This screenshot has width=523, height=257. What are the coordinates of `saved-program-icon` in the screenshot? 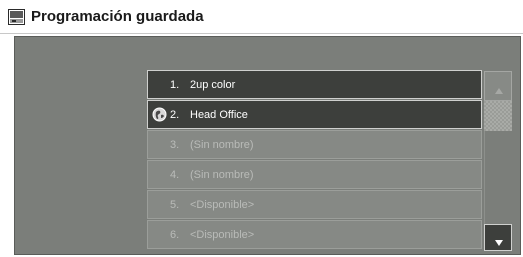 It's located at (16, 17).